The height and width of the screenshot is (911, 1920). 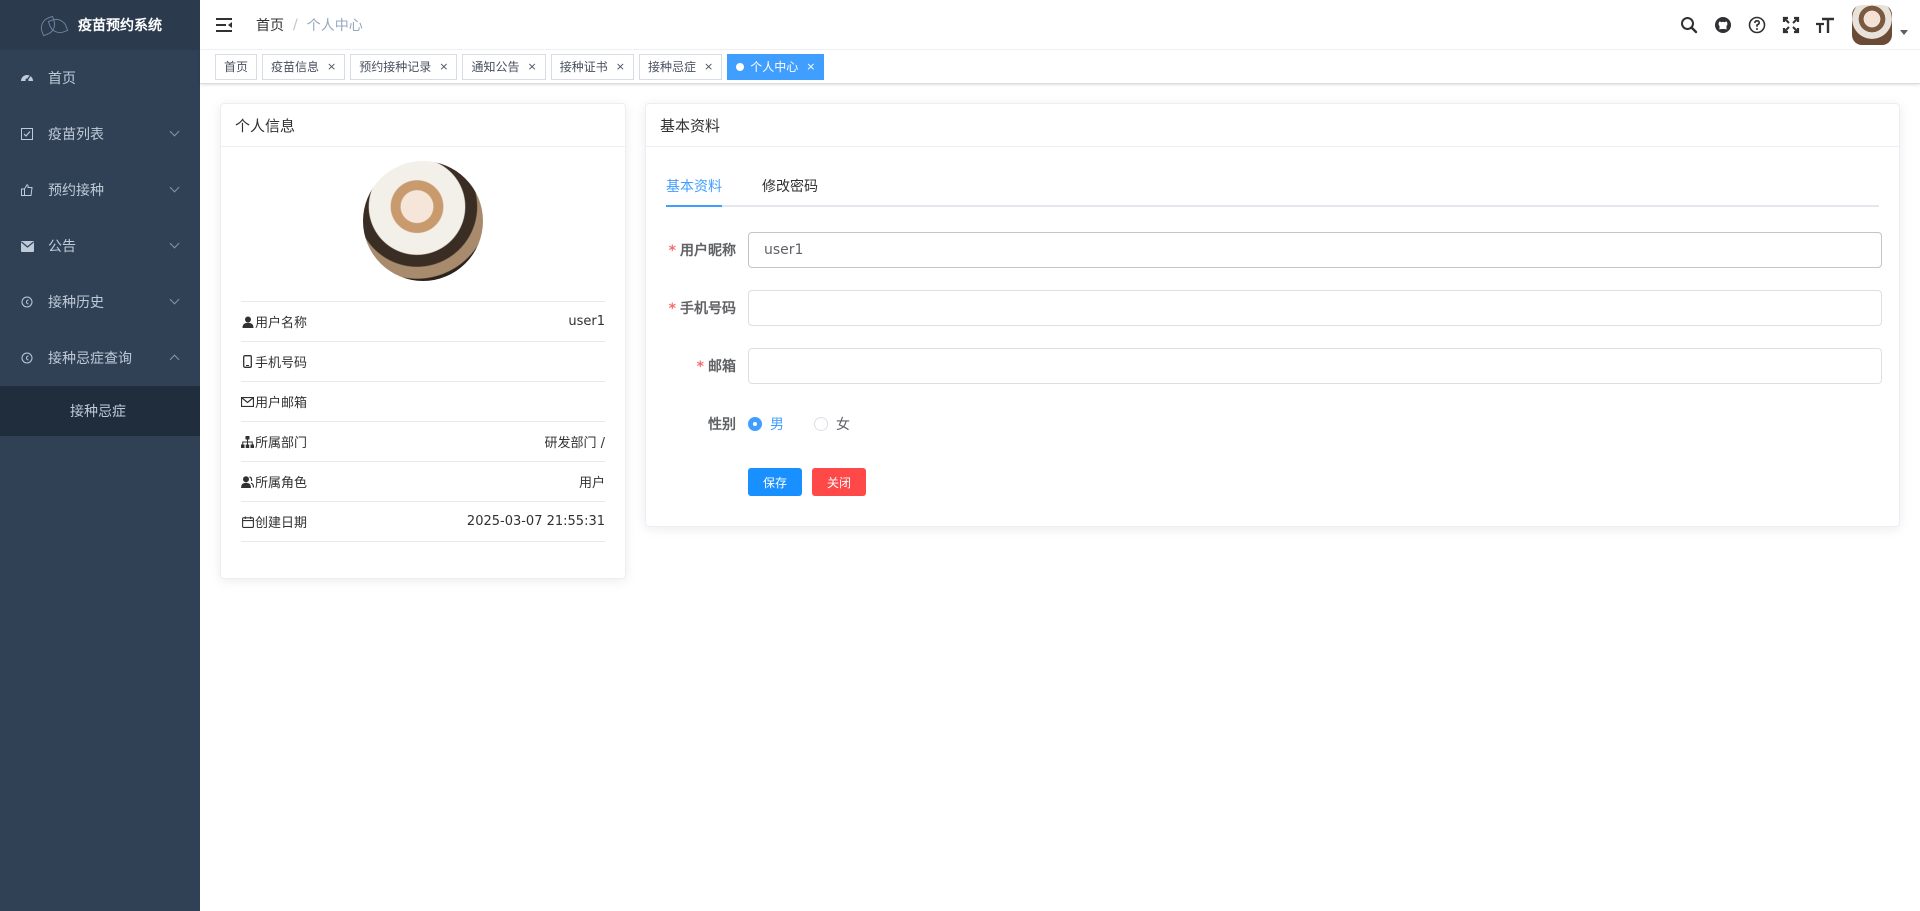 I want to click on breadcrumb-home: 首页, so click(x=270, y=25).